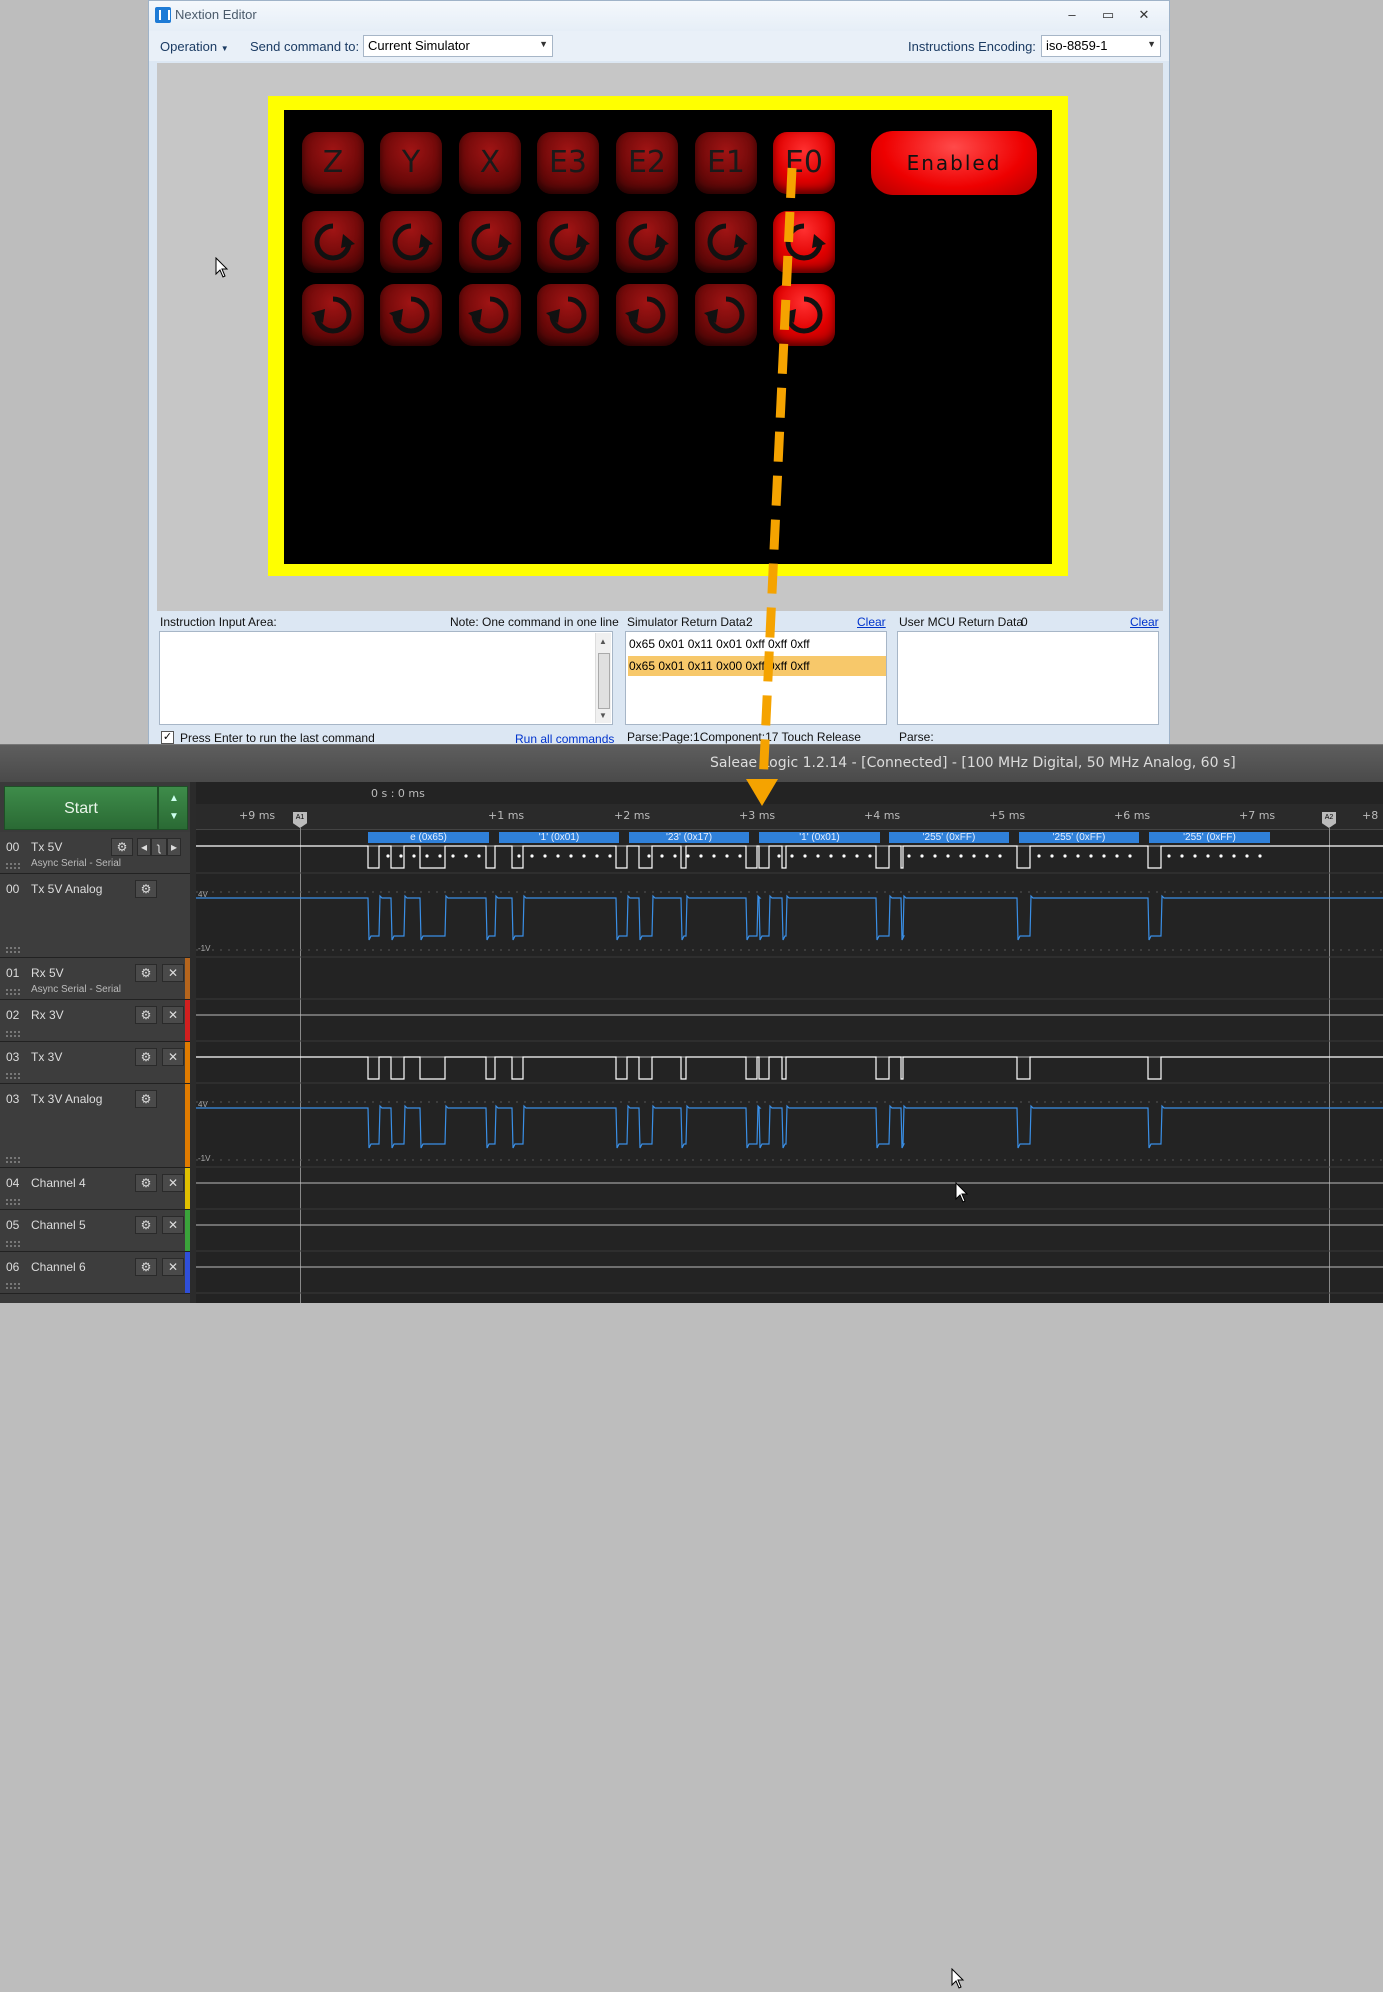  Describe the element at coordinates (771, 486) in the screenshot. I see `annotation-arrow` at that location.